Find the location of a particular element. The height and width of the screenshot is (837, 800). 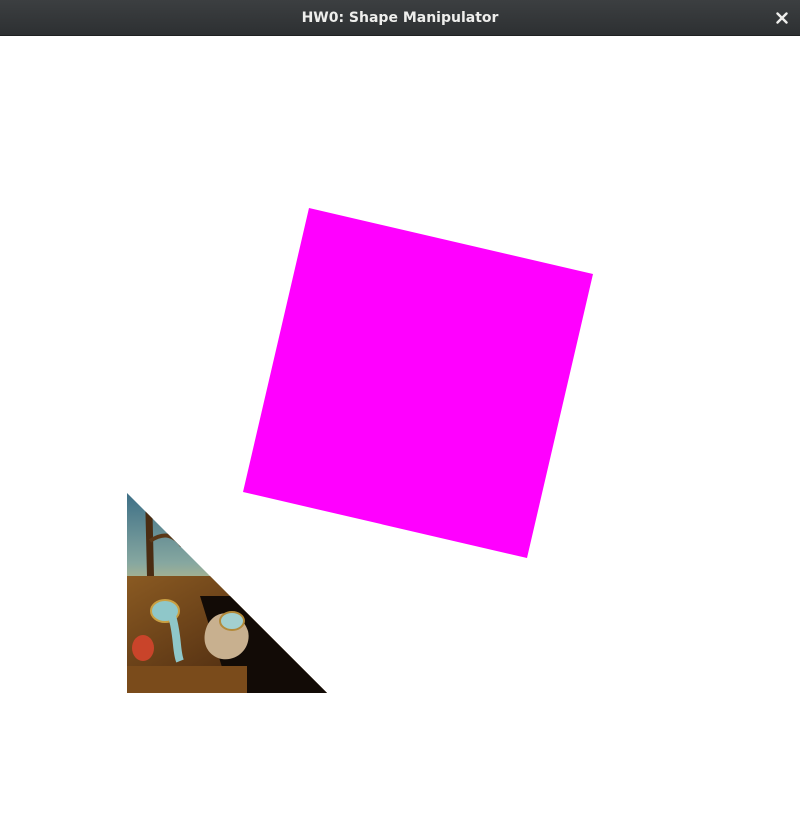

textured-triangle is located at coordinates (227, 593).